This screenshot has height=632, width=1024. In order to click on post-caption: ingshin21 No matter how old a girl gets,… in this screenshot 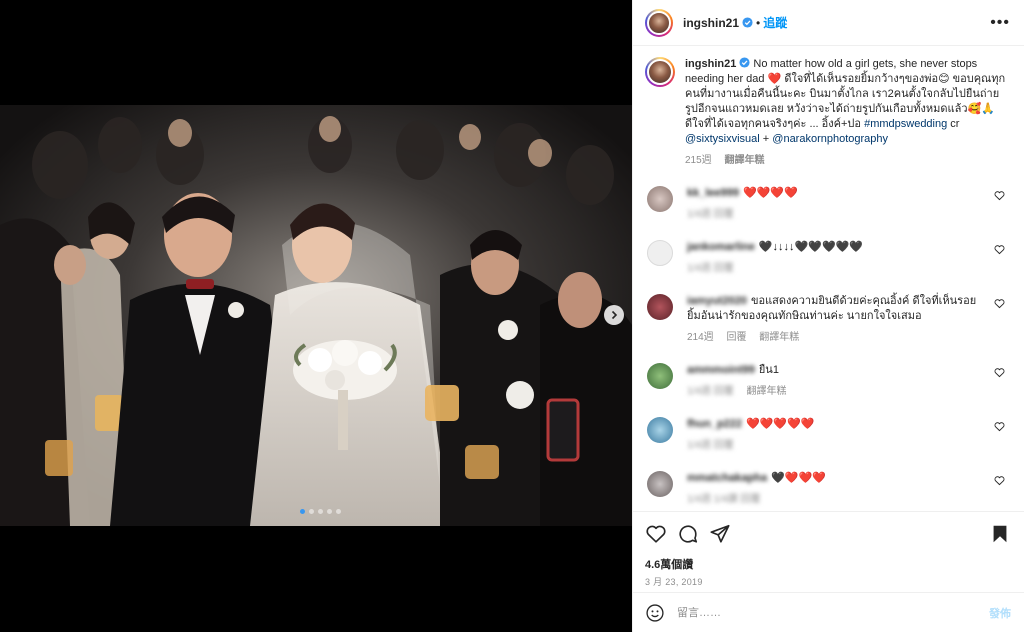, I will do `click(828, 112)`.